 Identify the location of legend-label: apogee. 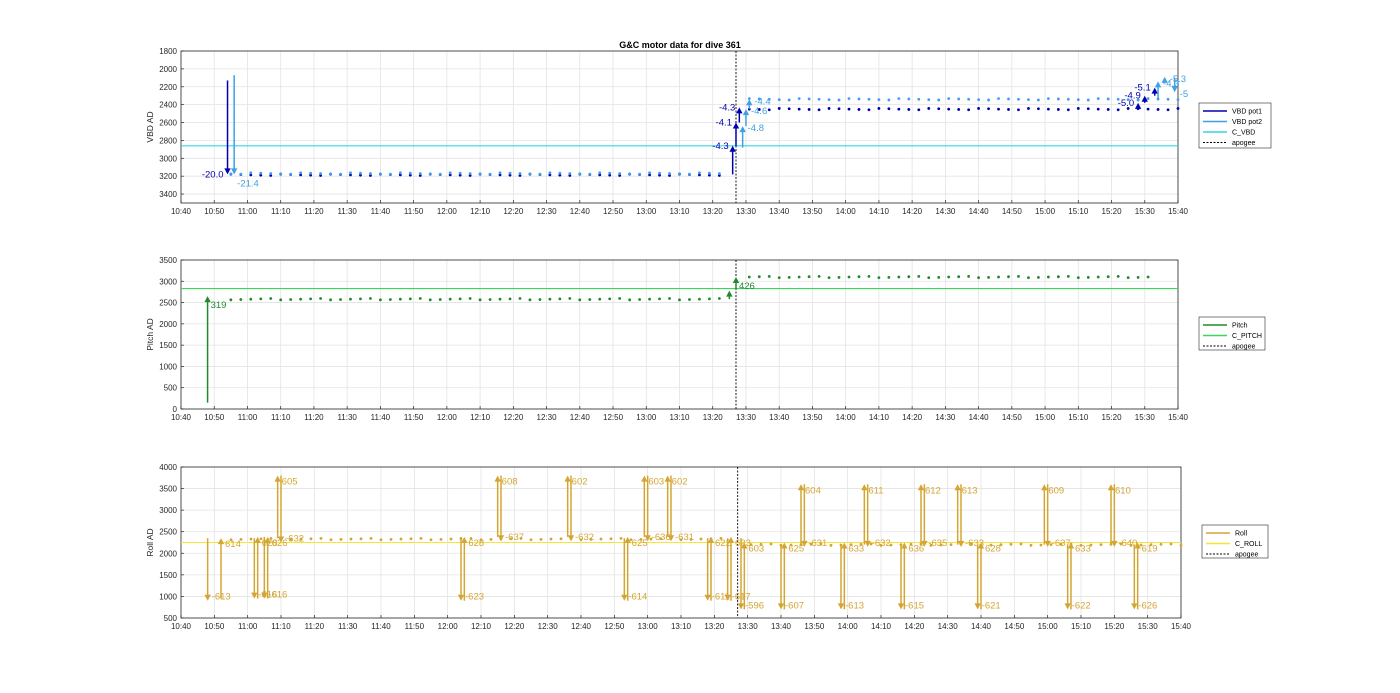
(1243, 143).